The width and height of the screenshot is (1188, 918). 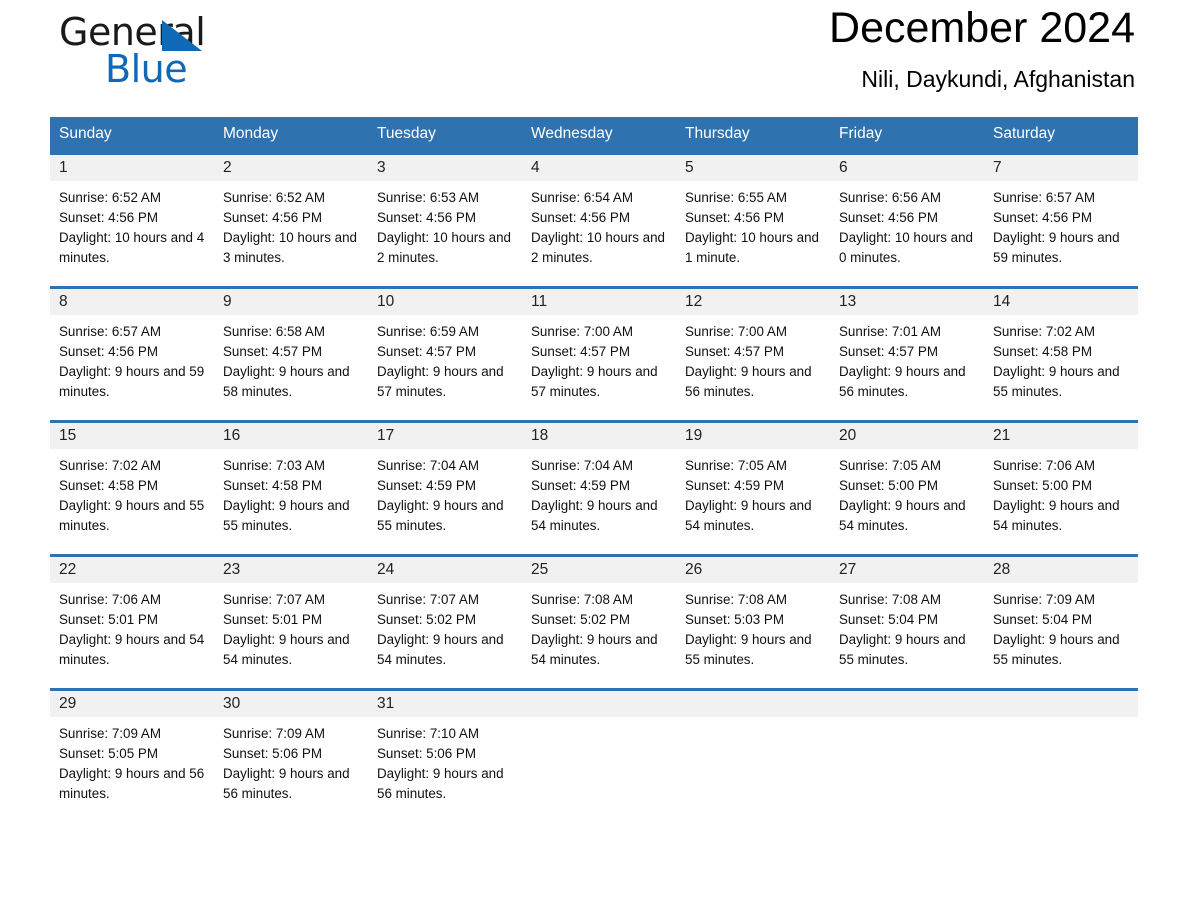 What do you see at coordinates (753, 570) in the screenshot?
I see `day-number: 26` at bounding box center [753, 570].